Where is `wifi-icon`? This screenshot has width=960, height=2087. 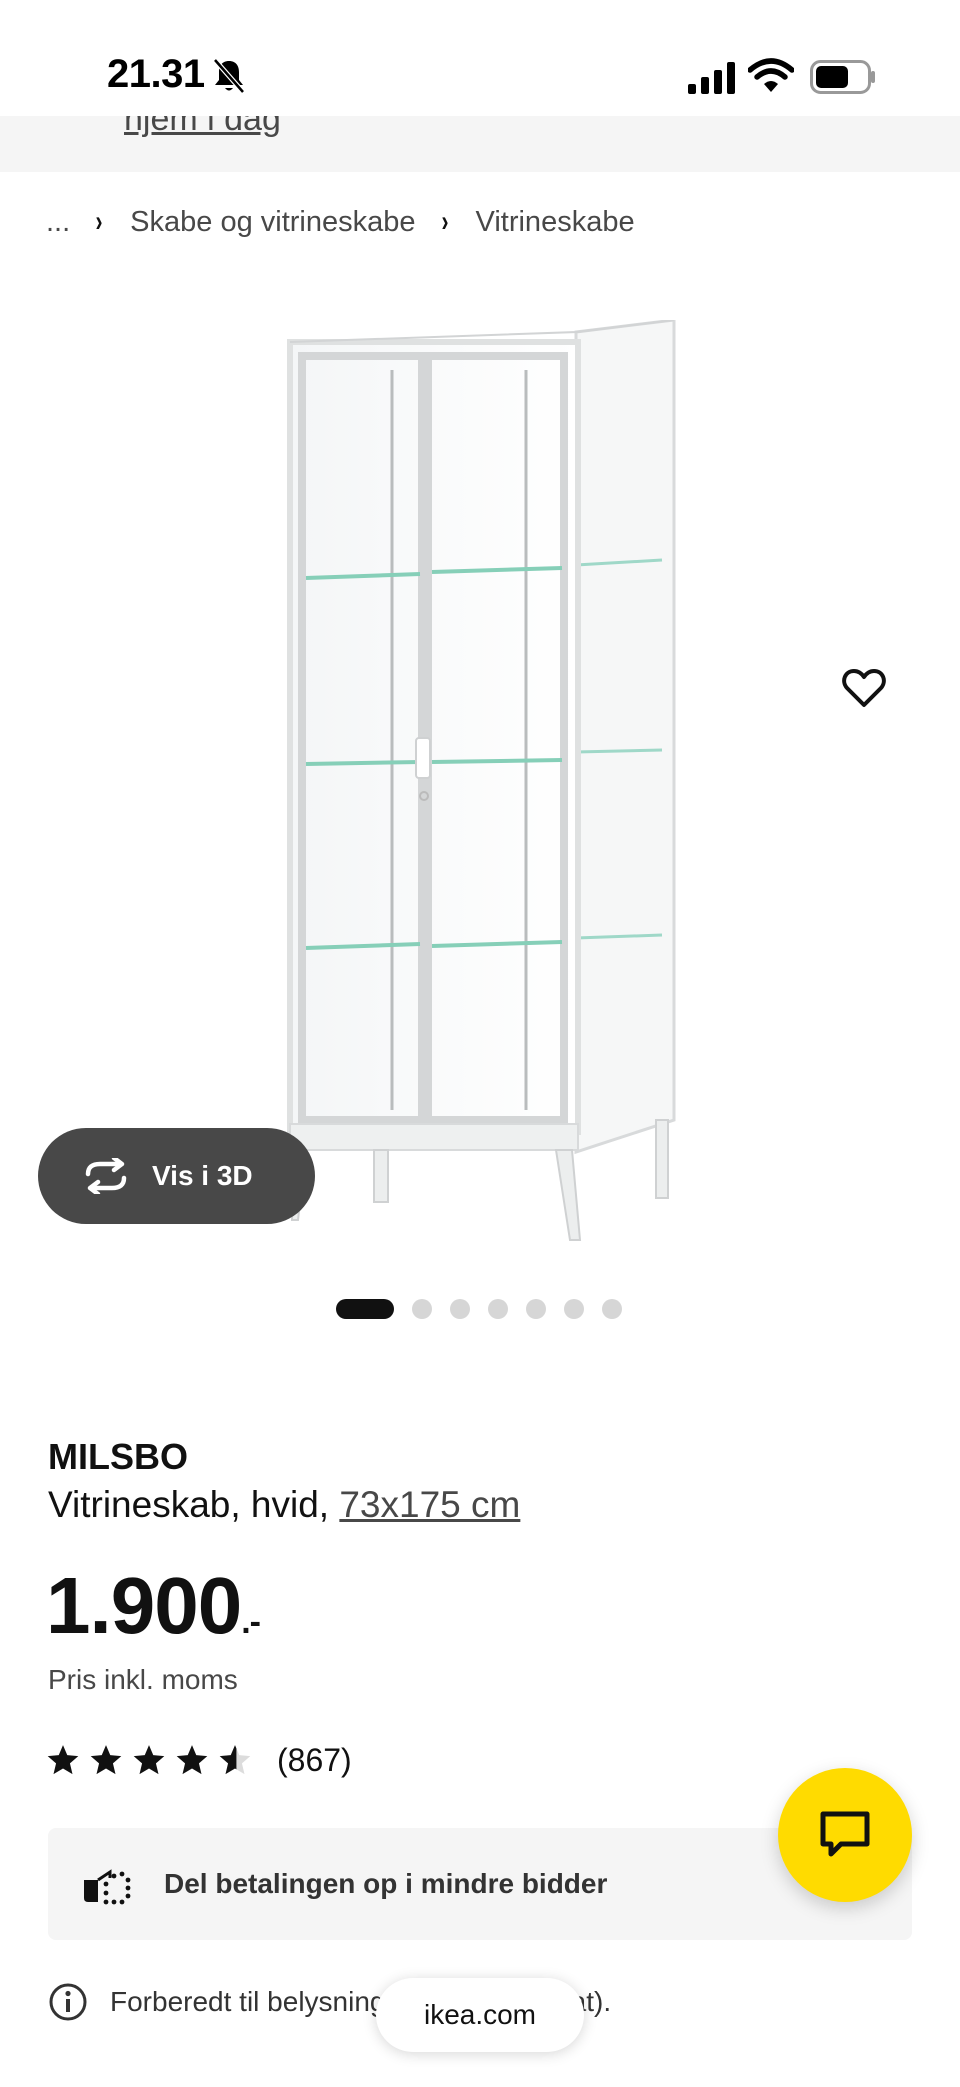
wifi-icon is located at coordinates (771, 75).